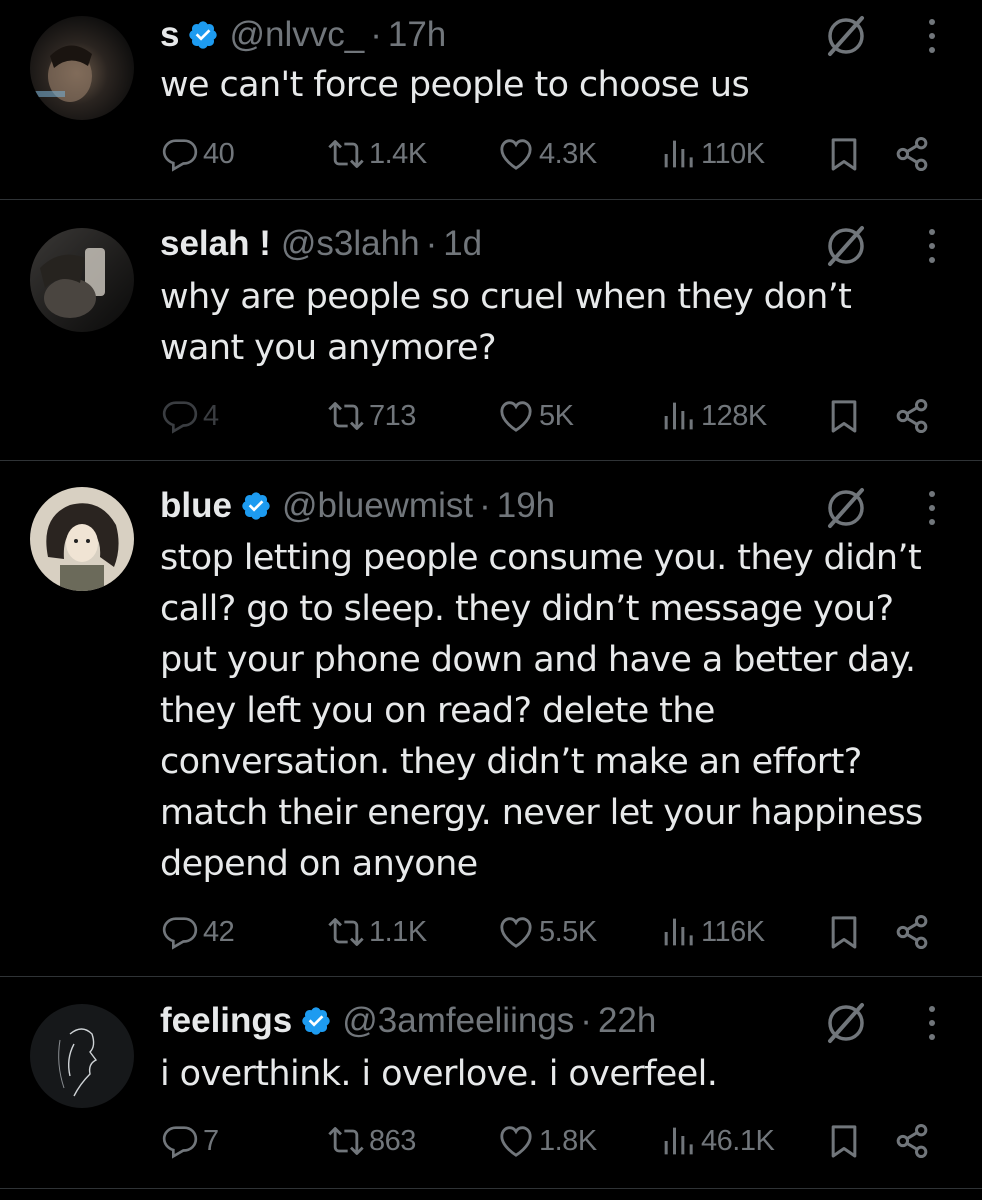  Describe the element at coordinates (196, 506) in the screenshot. I see `display-name: blue` at that location.